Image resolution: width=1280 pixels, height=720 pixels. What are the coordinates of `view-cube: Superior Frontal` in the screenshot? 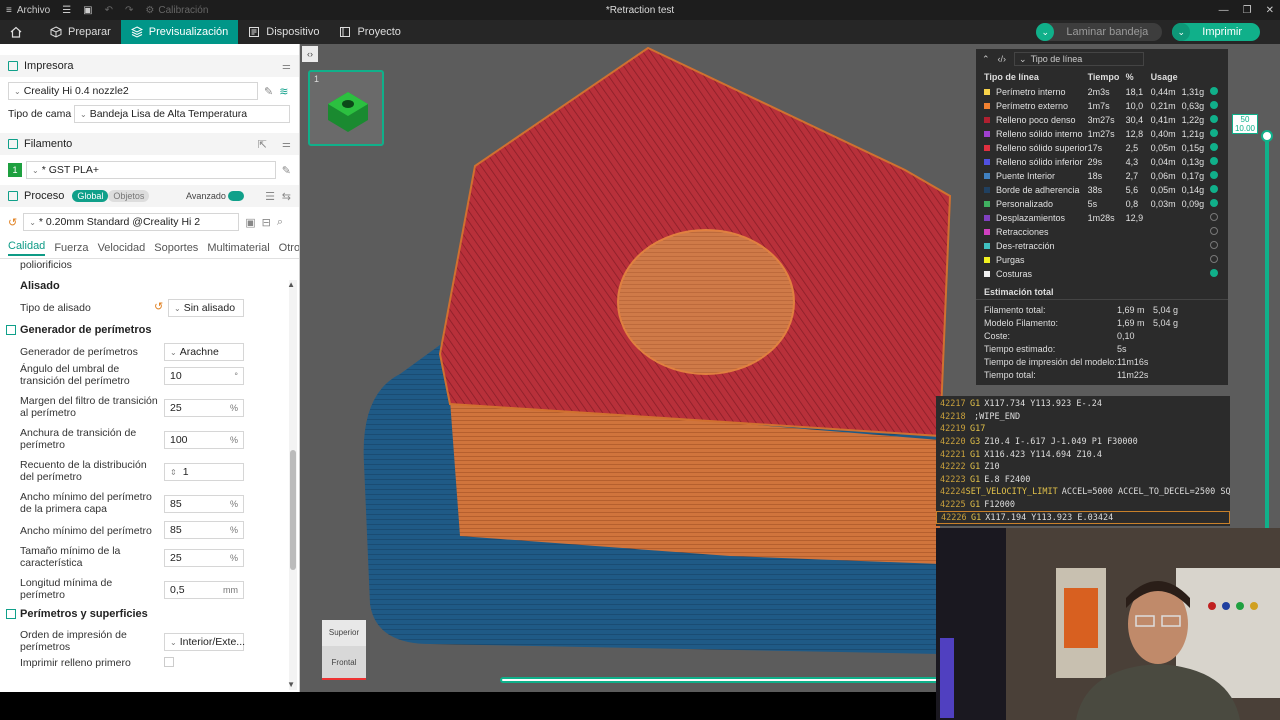 It's located at (344, 651).